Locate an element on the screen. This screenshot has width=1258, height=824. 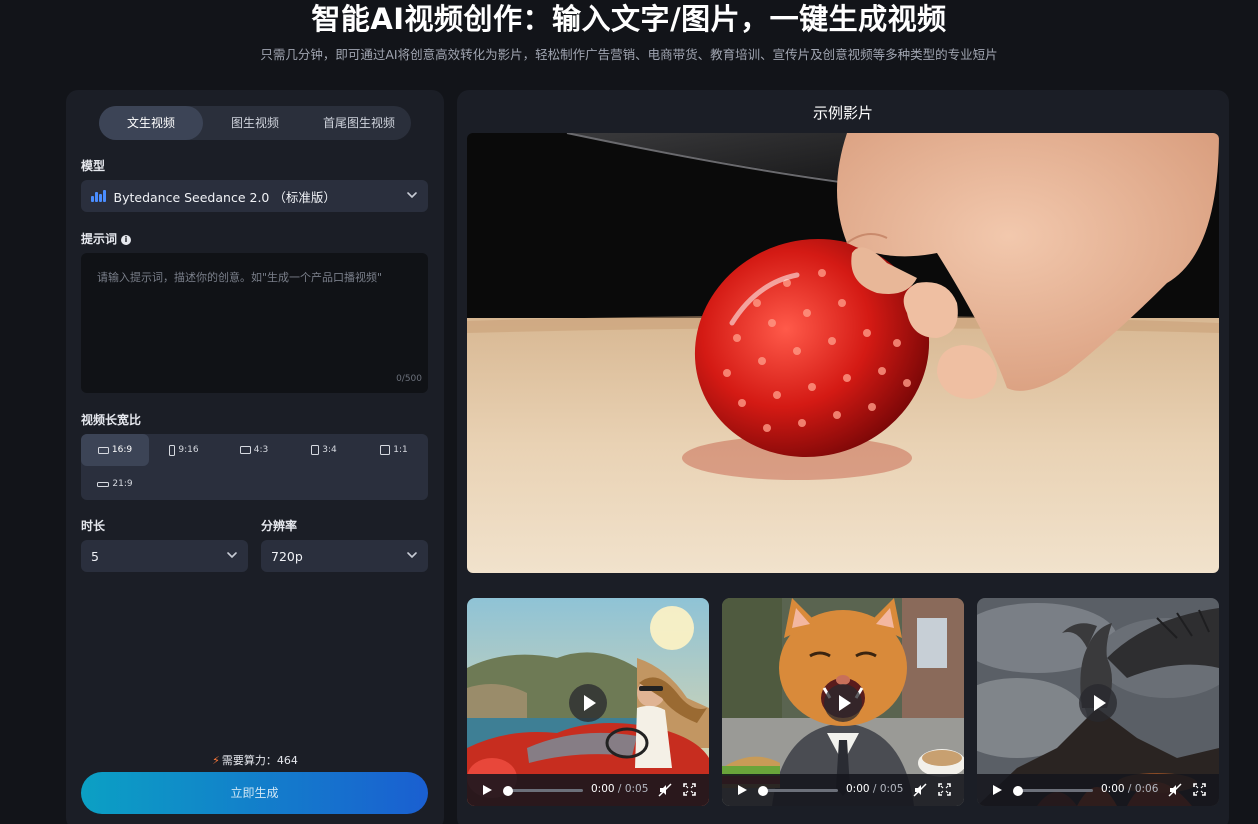
ratio-option-16-9: 16:9 is located at coordinates (115, 450).